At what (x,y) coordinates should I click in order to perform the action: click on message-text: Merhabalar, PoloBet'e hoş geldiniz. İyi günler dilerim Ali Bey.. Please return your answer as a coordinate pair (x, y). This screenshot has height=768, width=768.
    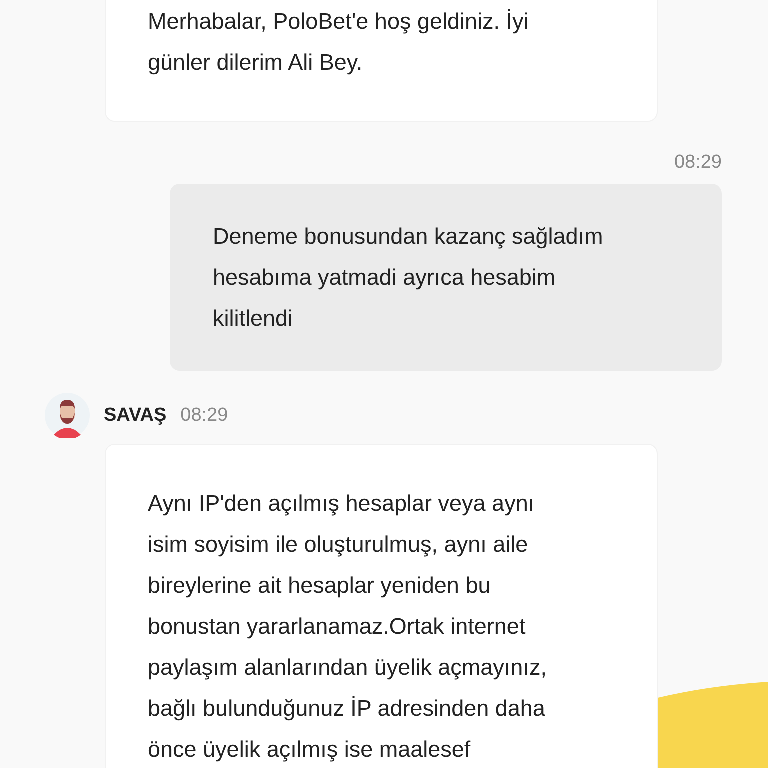
    Looking at the image, I should click on (339, 42).